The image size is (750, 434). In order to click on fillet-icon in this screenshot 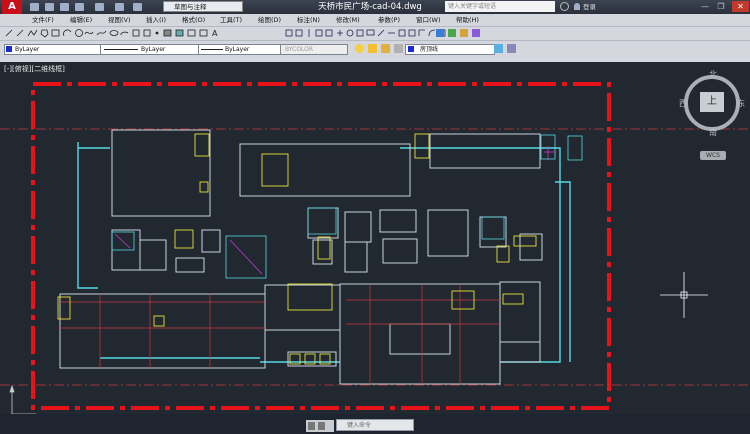, I will do `click(432, 33)`.